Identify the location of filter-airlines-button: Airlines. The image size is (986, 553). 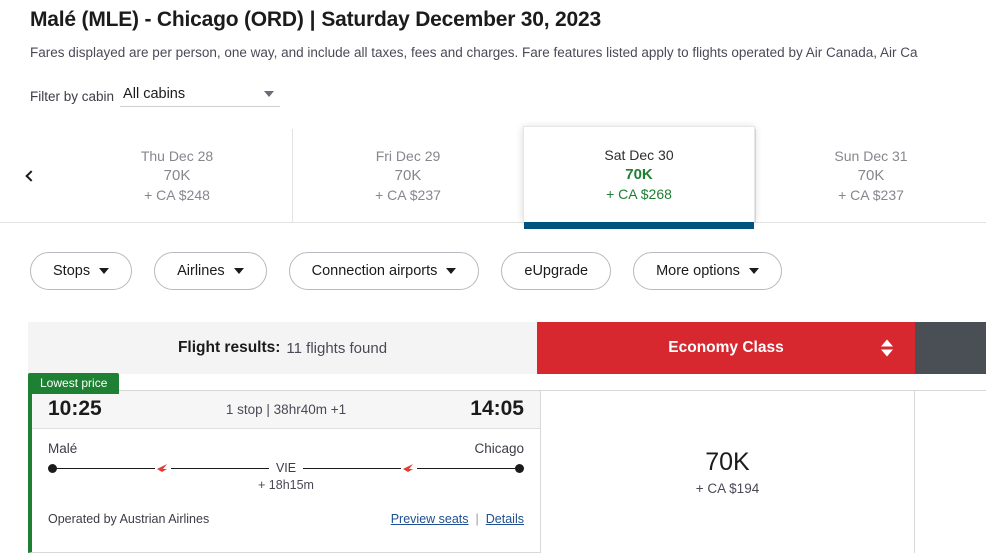
(210, 271).